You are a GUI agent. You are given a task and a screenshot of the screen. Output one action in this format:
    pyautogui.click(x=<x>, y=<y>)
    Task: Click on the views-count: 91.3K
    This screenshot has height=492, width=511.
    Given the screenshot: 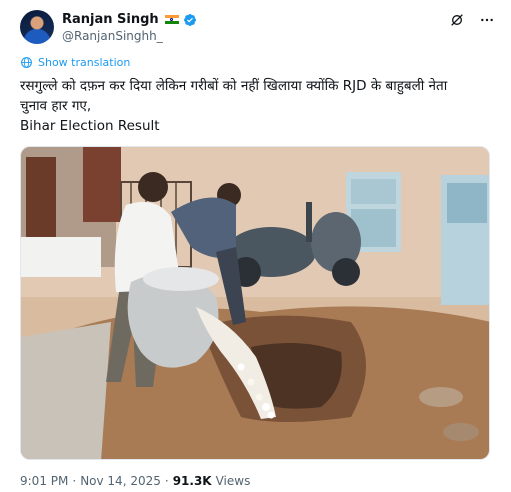 What is the action you would take?
    pyautogui.click(x=192, y=481)
    